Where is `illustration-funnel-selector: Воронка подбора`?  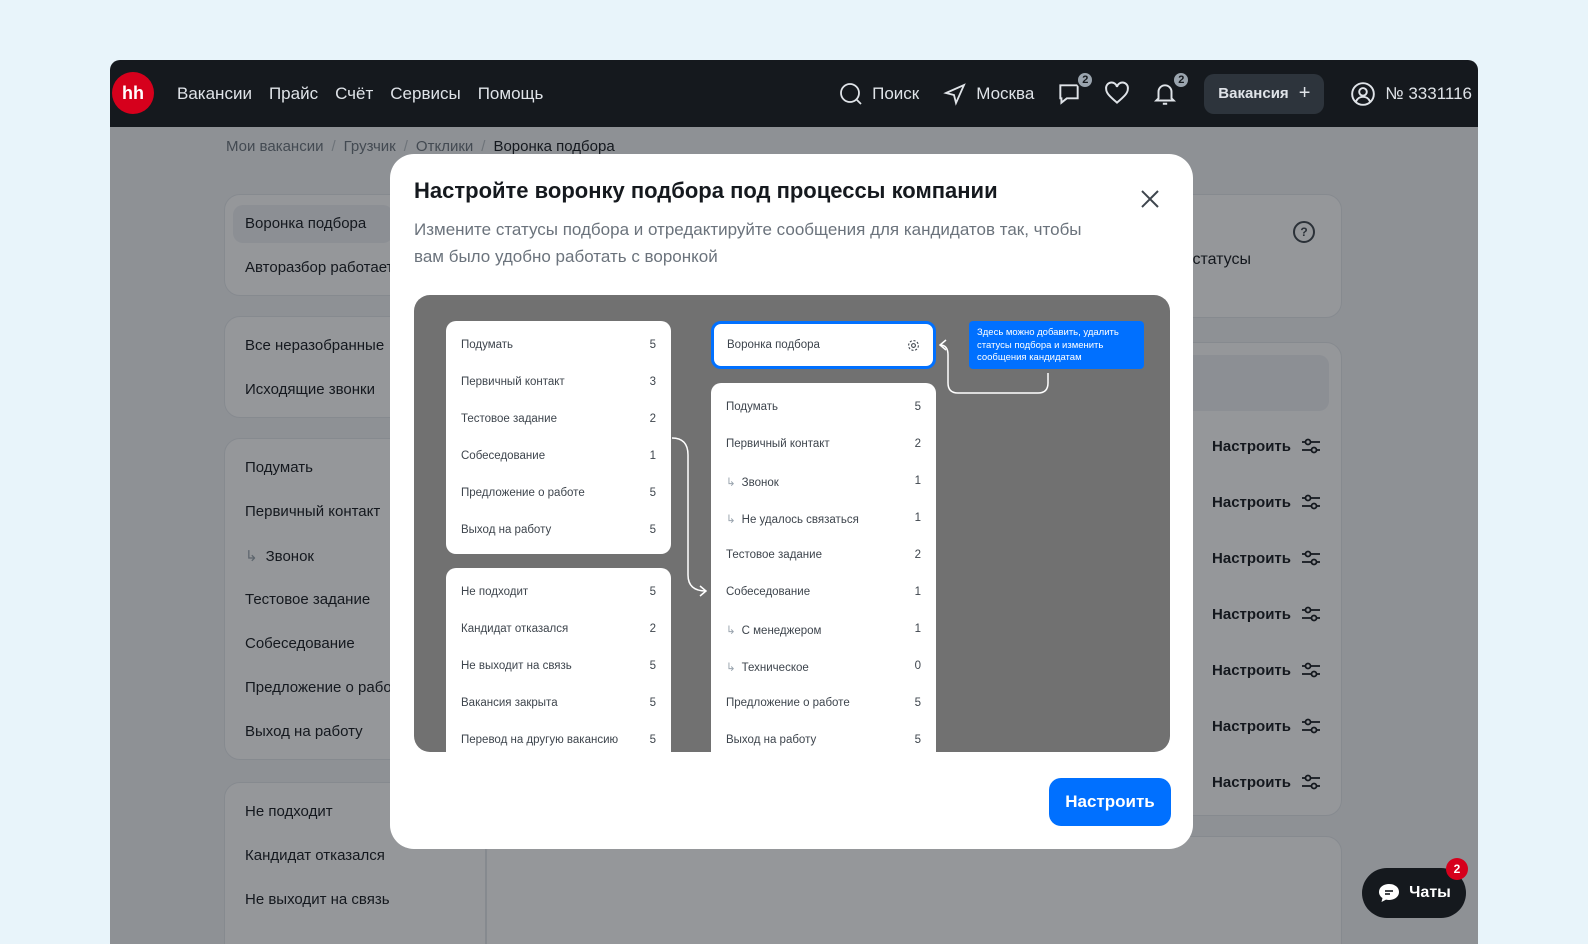
illustration-funnel-selector: Воронка подбора is located at coordinates (823, 345).